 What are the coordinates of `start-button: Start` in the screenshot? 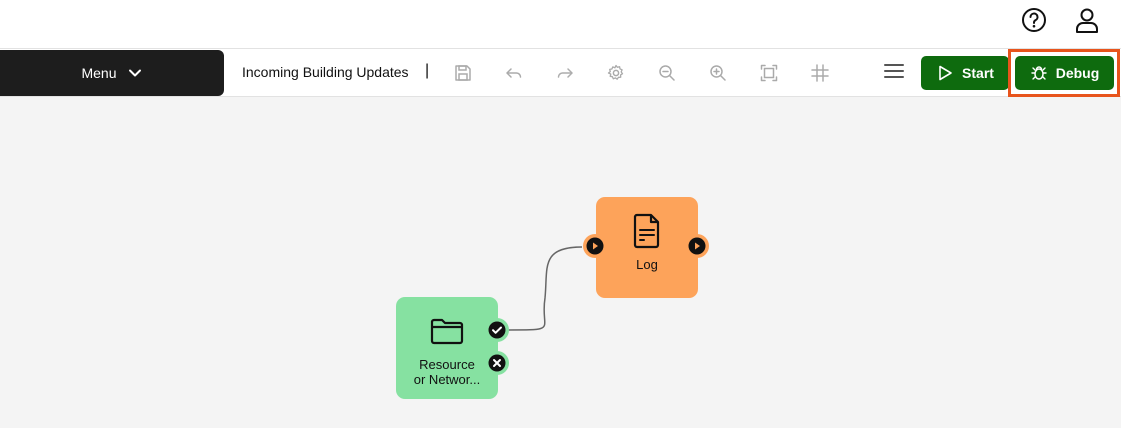 It's located at (965, 73).